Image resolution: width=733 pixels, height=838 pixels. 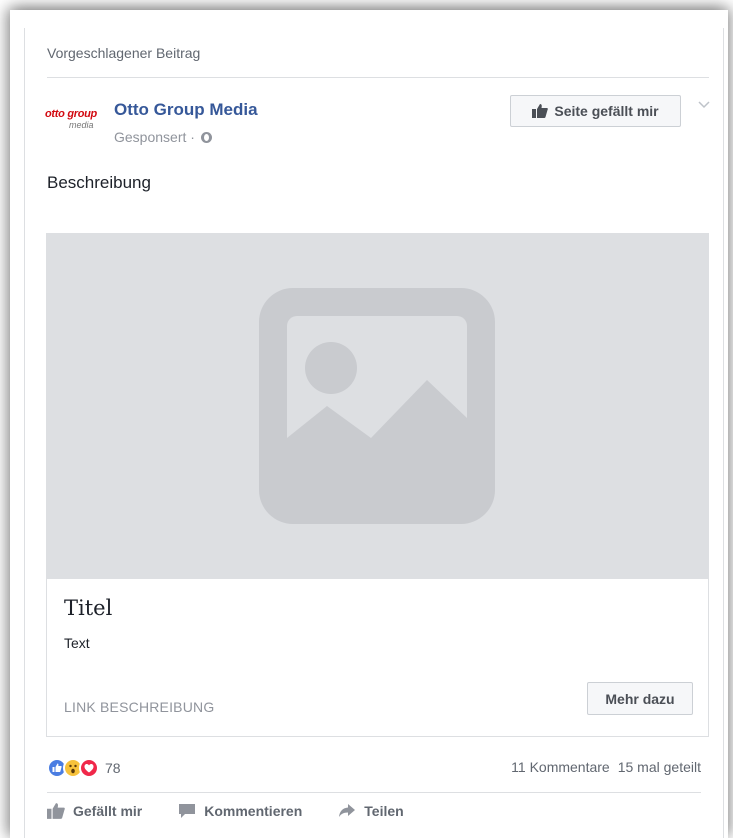 I want to click on comment-action-button: Kommentieren, so click(x=240, y=811).